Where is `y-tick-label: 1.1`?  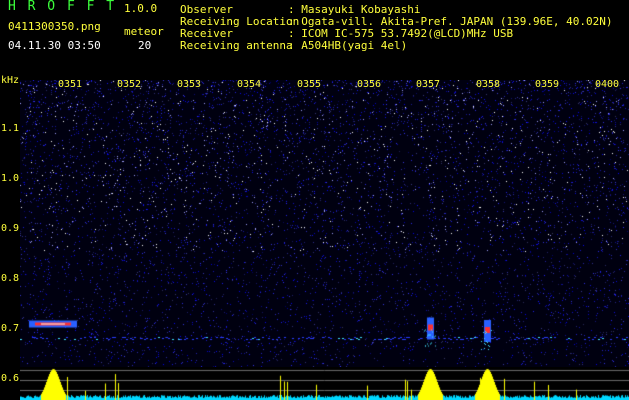 y-tick-label: 1.1 is located at coordinates (10, 128).